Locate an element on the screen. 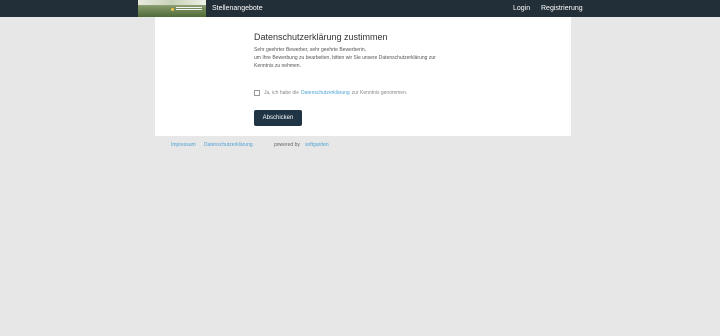  top-navbar: Stellenangebote Login Registrierung is located at coordinates (360, 8).